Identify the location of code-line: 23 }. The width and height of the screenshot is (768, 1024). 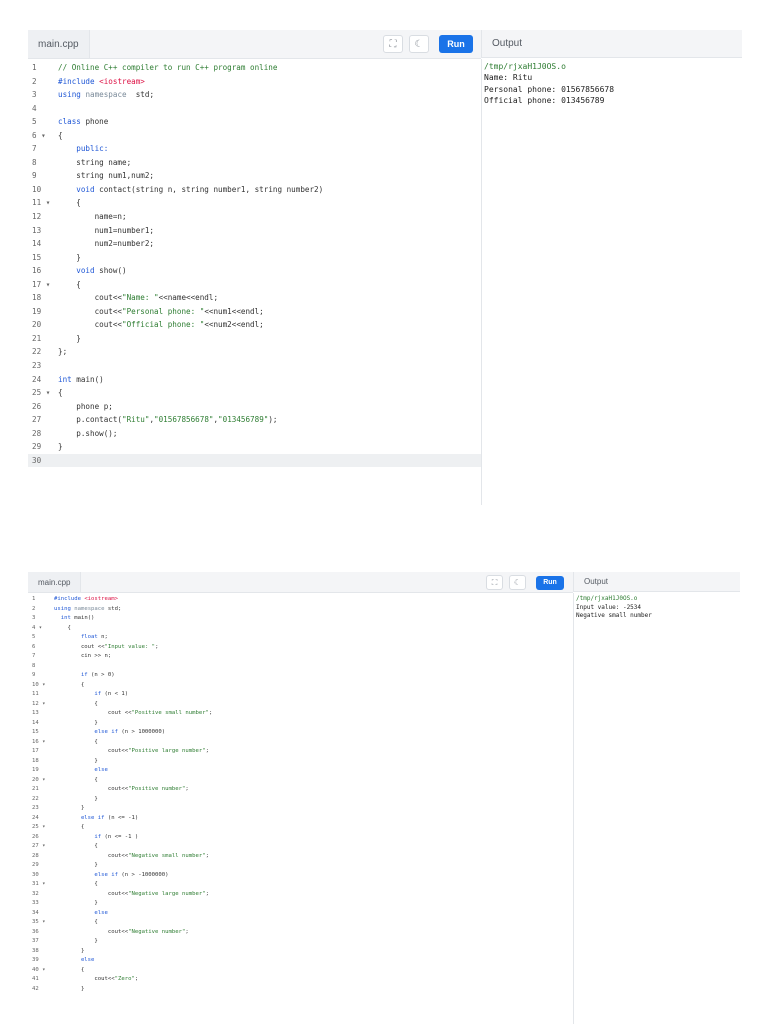
(300, 809).